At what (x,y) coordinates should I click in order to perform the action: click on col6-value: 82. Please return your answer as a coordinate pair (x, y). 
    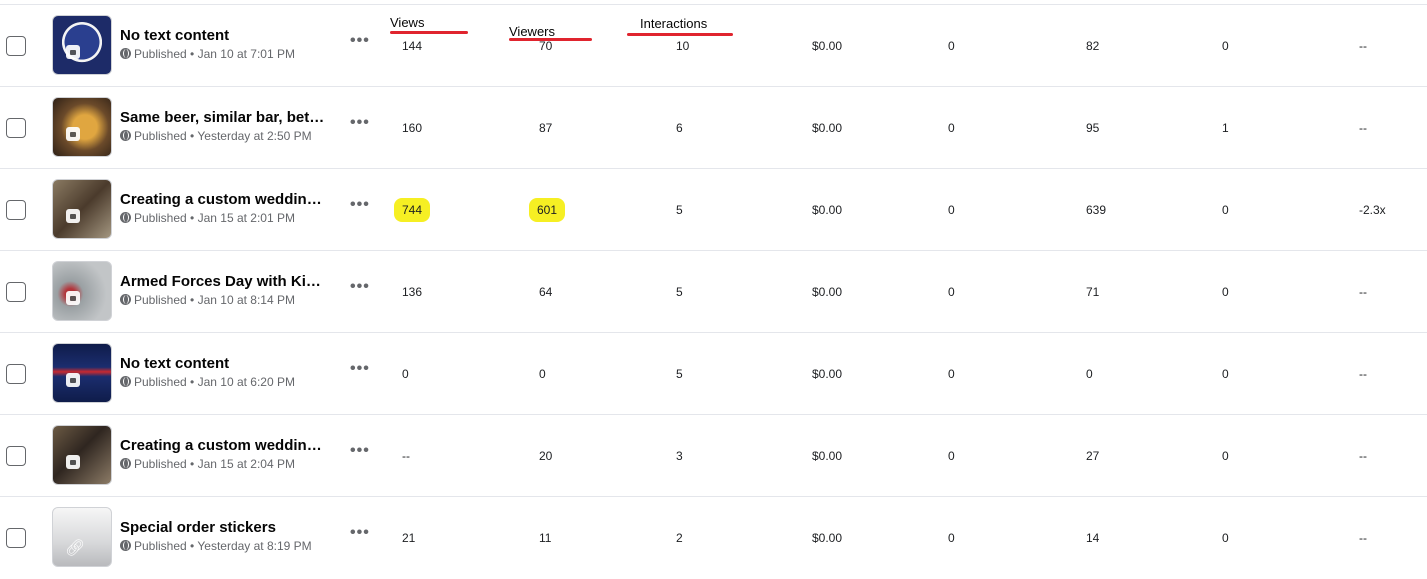
    Looking at the image, I should click on (1093, 46).